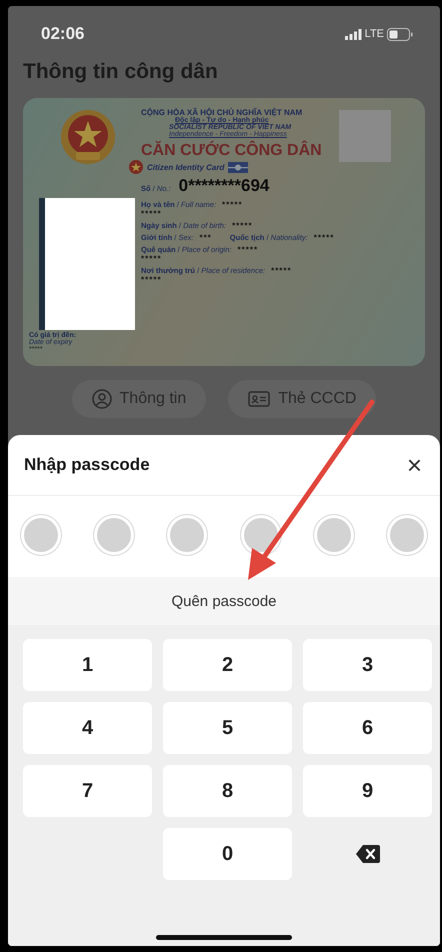 Image resolution: width=442 pixels, height=952 pixels. What do you see at coordinates (87, 665) in the screenshot?
I see `digit-key: 1` at bounding box center [87, 665].